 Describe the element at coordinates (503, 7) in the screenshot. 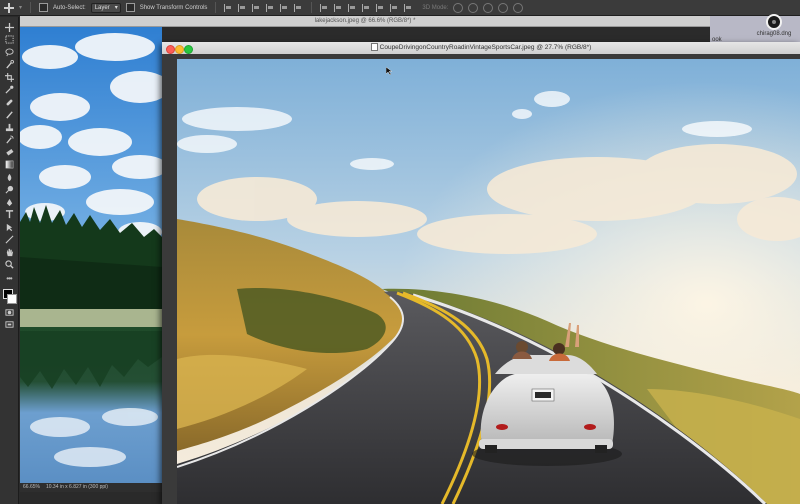

I see `3d-slide-icon` at that location.